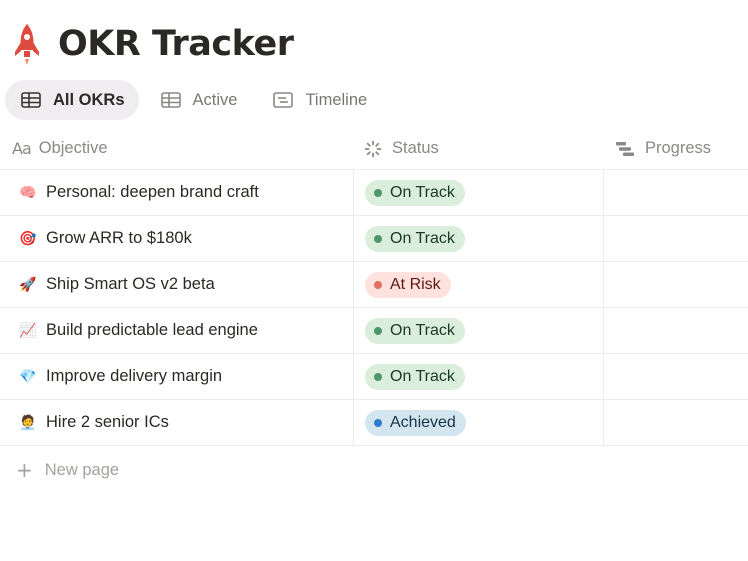 This screenshot has width=748, height=561. Describe the element at coordinates (28, 238) in the screenshot. I see `target-icon: 🎯` at that location.